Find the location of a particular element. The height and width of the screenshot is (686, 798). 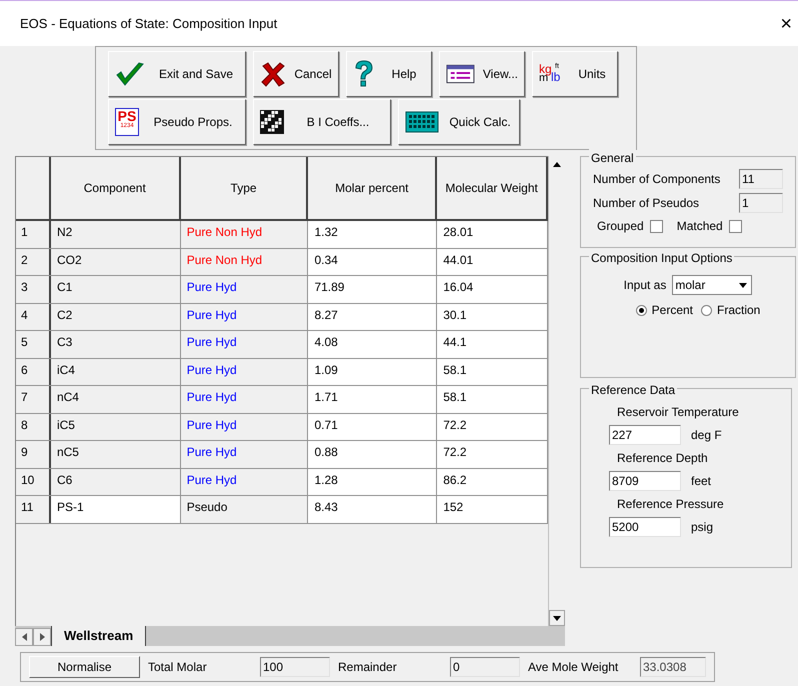

table-cell: 8.27 is located at coordinates (373, 317).